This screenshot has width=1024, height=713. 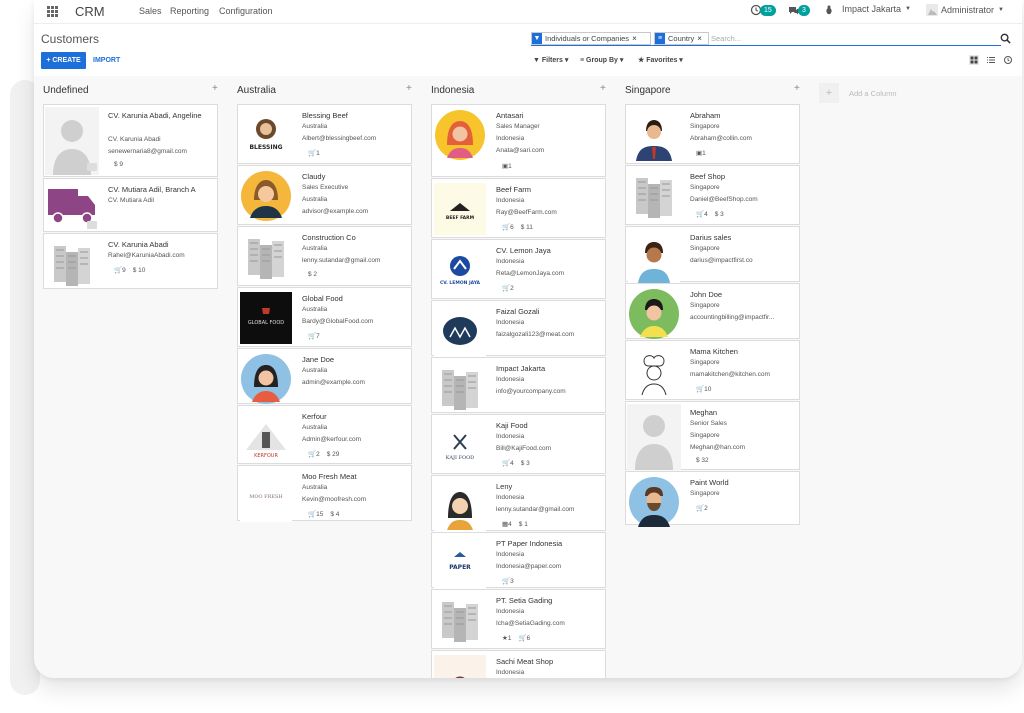 What do you see at coordinates (537, 38) in the screenshot?
I see `filter-icon: ▼` at bounding box center [537, 38].